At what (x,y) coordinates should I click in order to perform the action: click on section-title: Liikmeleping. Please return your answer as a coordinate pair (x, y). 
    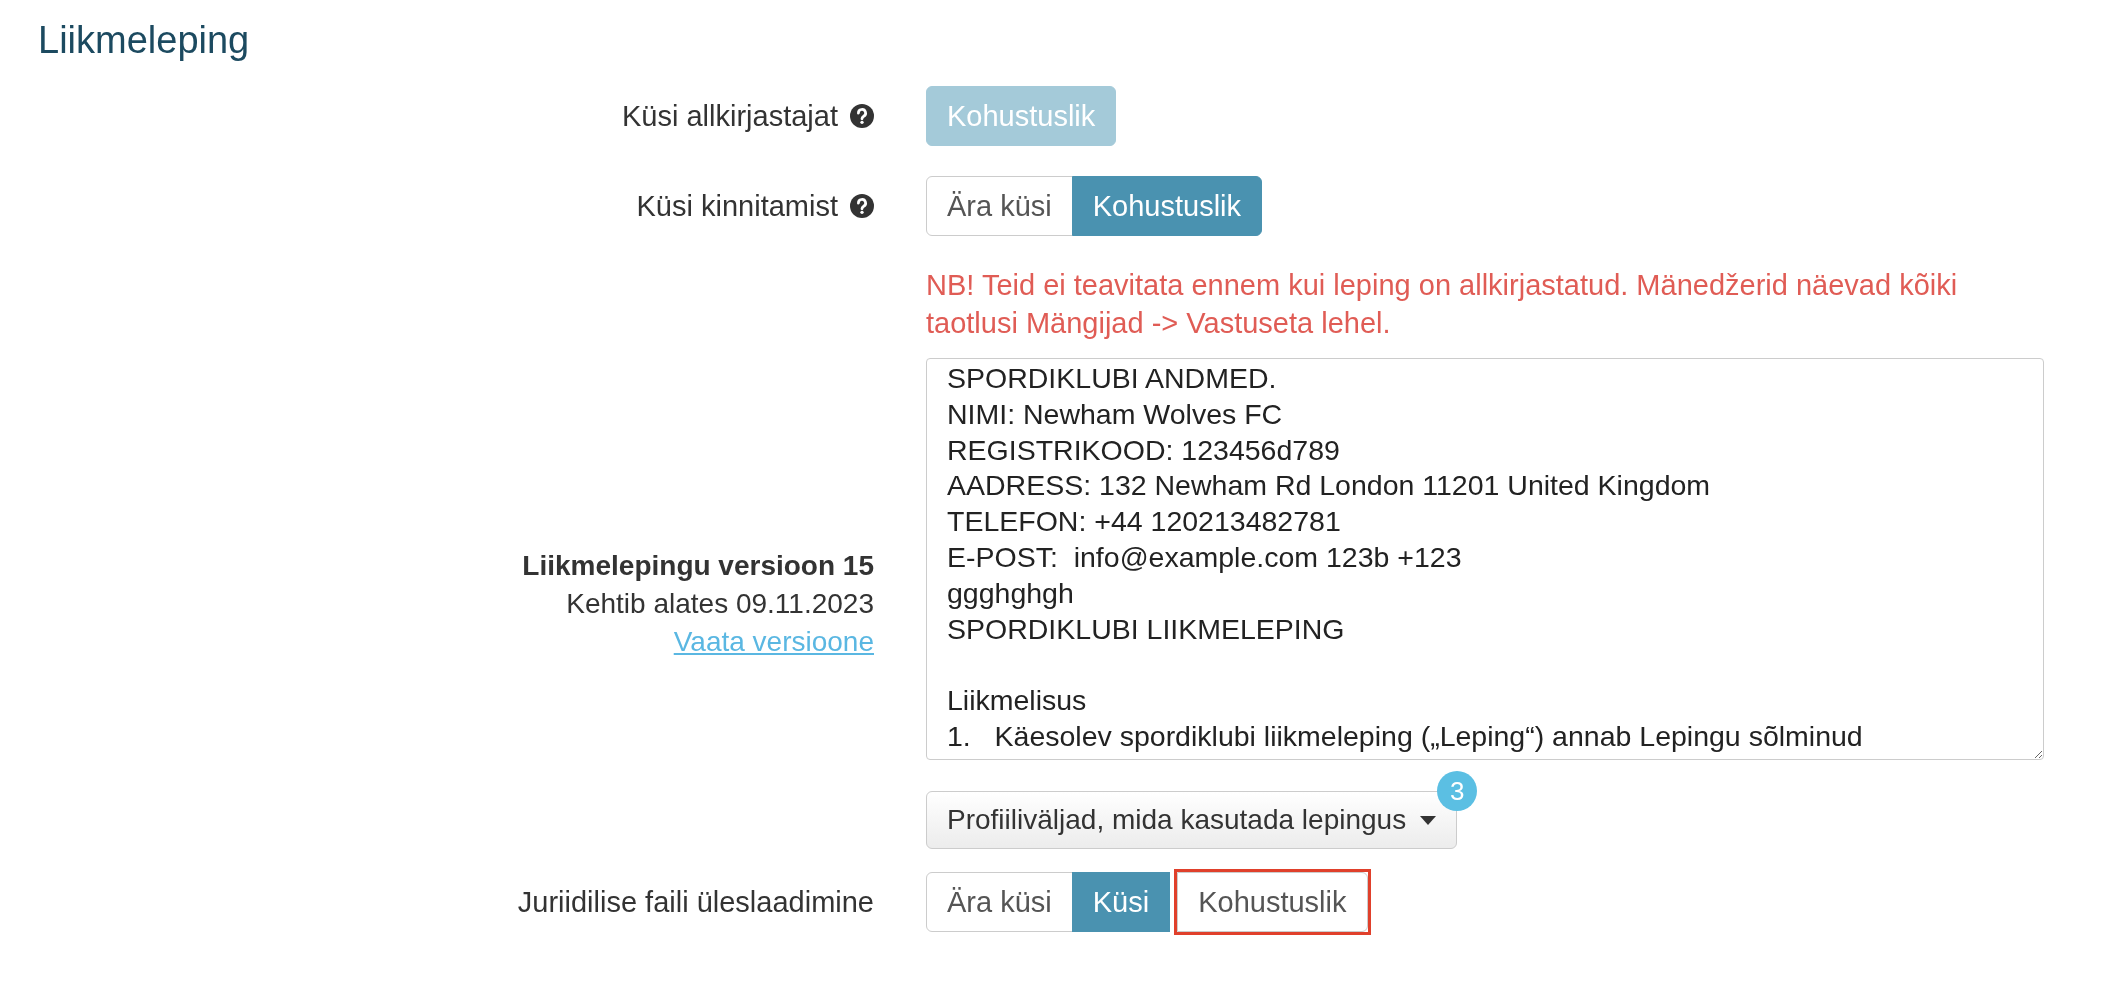
    Looking at the image, I should click on (144, 40).